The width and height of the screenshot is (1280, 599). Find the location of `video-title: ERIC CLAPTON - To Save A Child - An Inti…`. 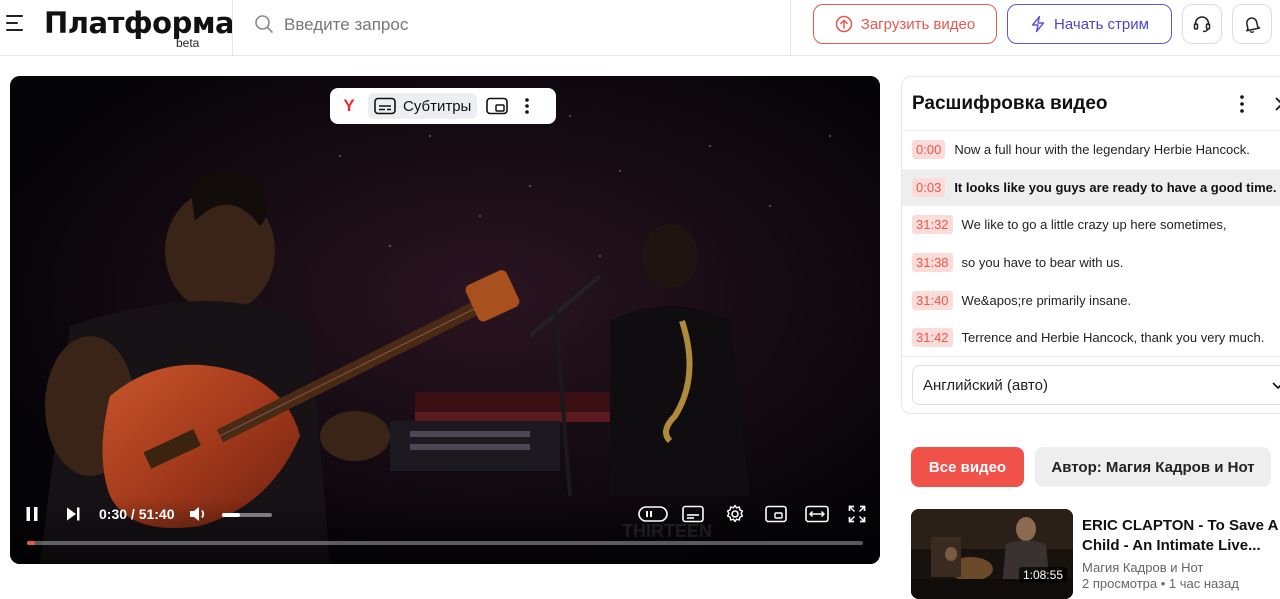

video-title: ERIC CLAPTON - To Save A Child - An Inti… is located at coordinates (1181, 536).